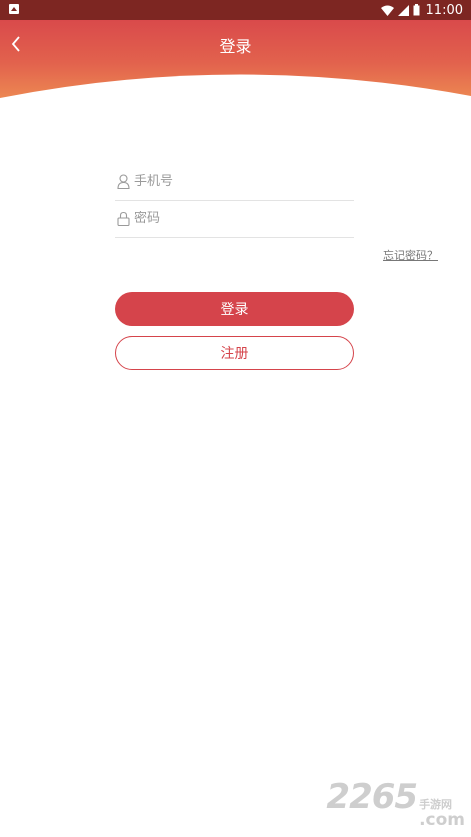 The width and height of the screenshot is (471, 837). I want to click on watermark-domain: .com, so click(442, 820).